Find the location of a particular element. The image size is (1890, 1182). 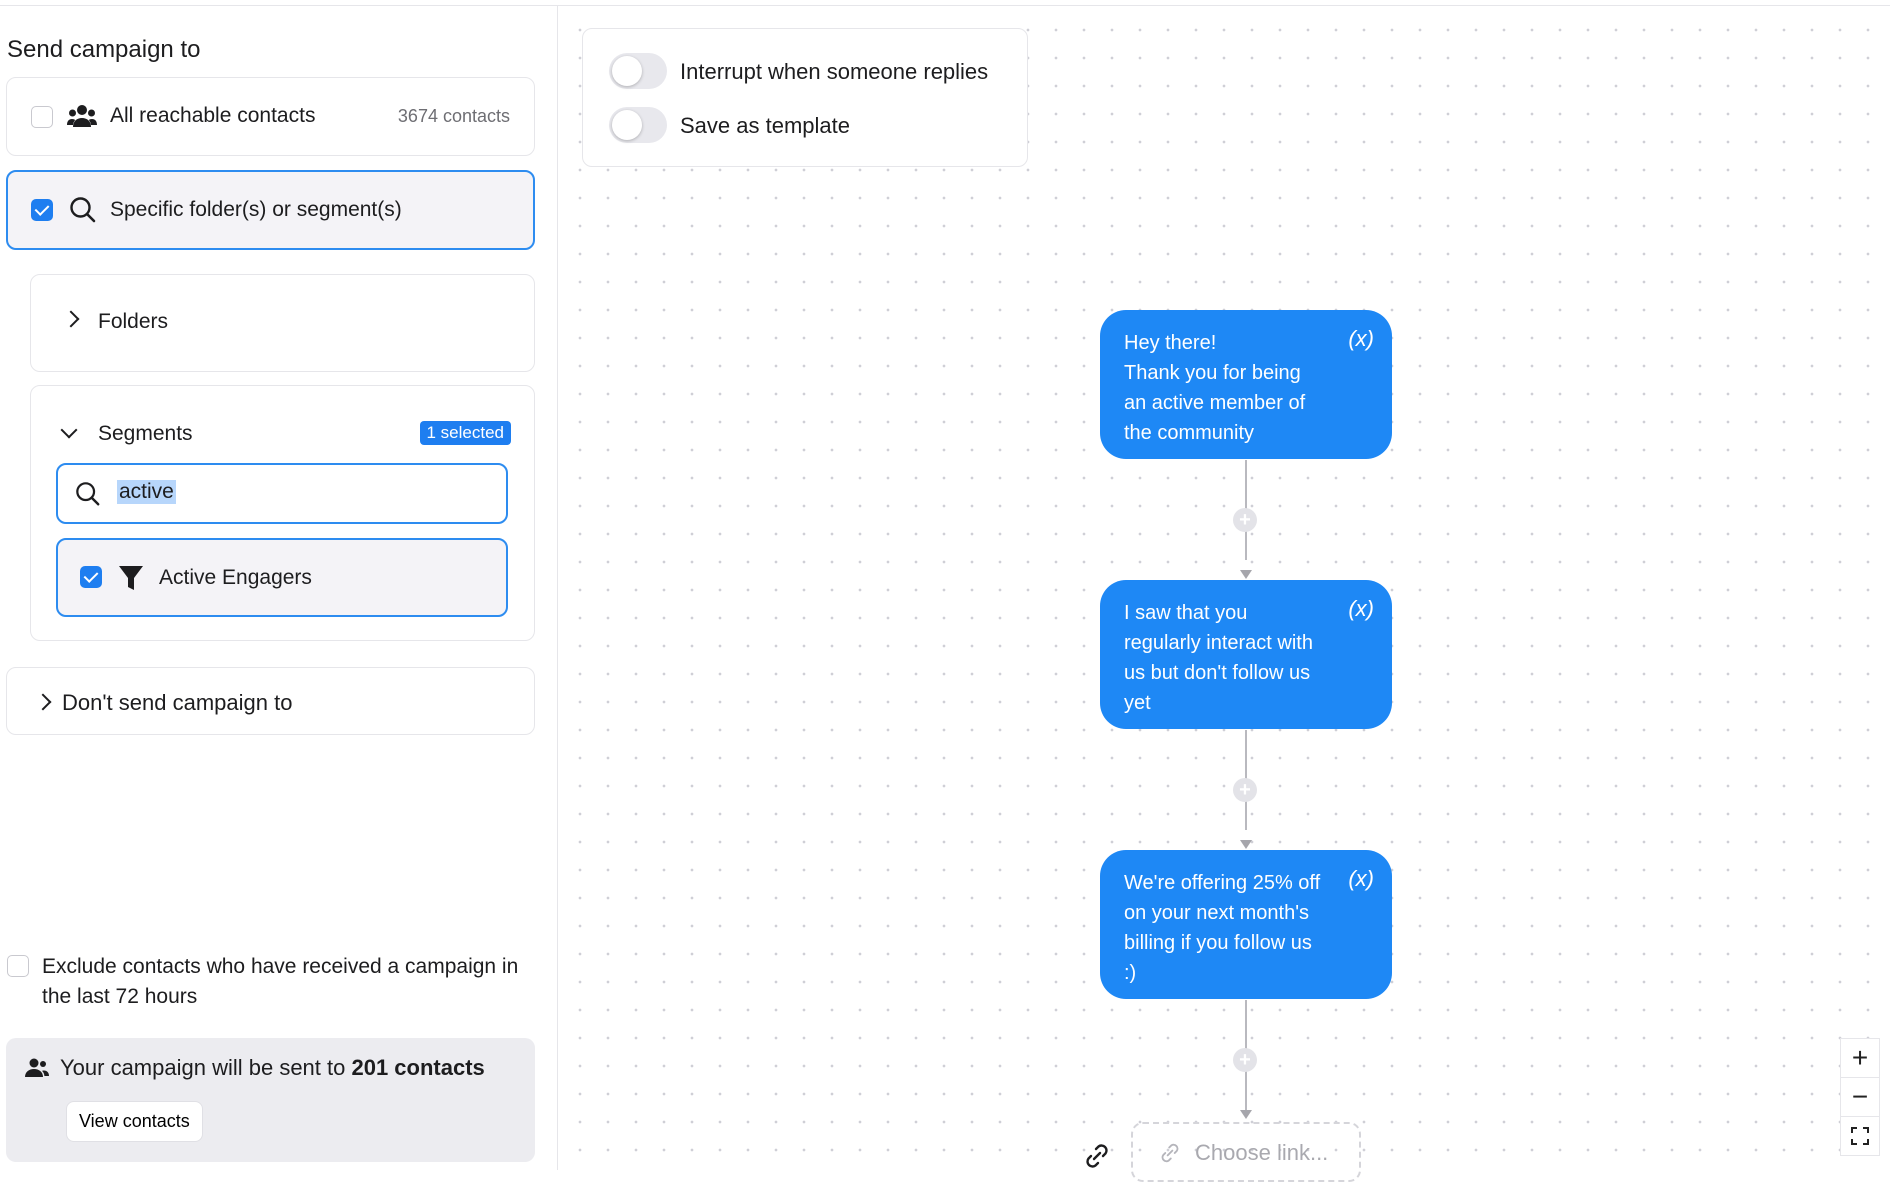

template-toggle is located at coordinates (638, 125).